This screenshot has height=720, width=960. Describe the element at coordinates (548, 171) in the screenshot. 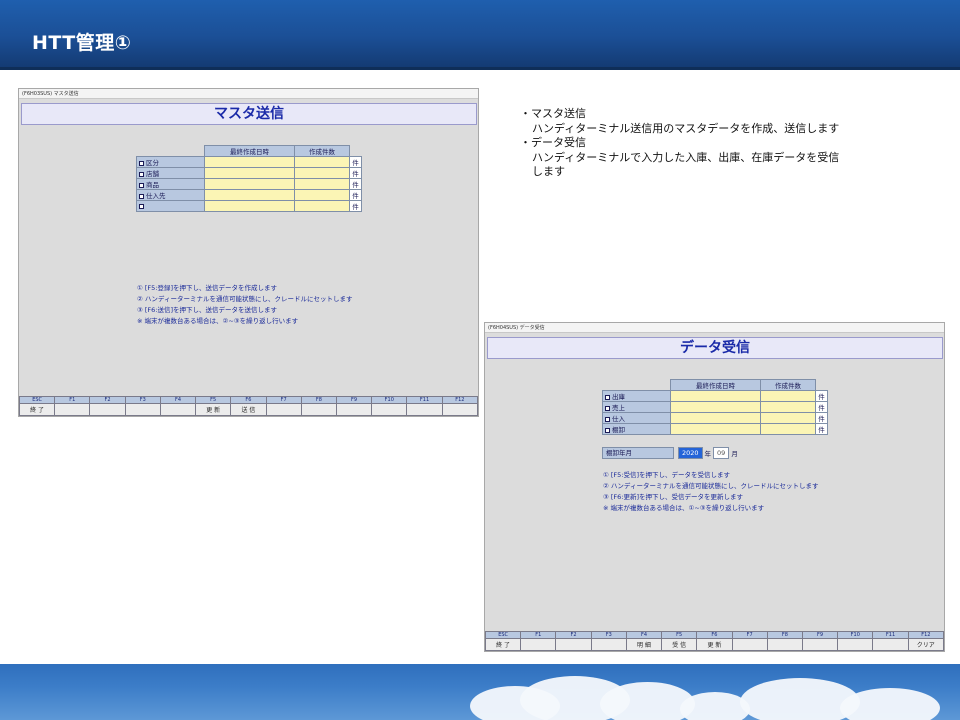

I see `description-line: します` at that location.